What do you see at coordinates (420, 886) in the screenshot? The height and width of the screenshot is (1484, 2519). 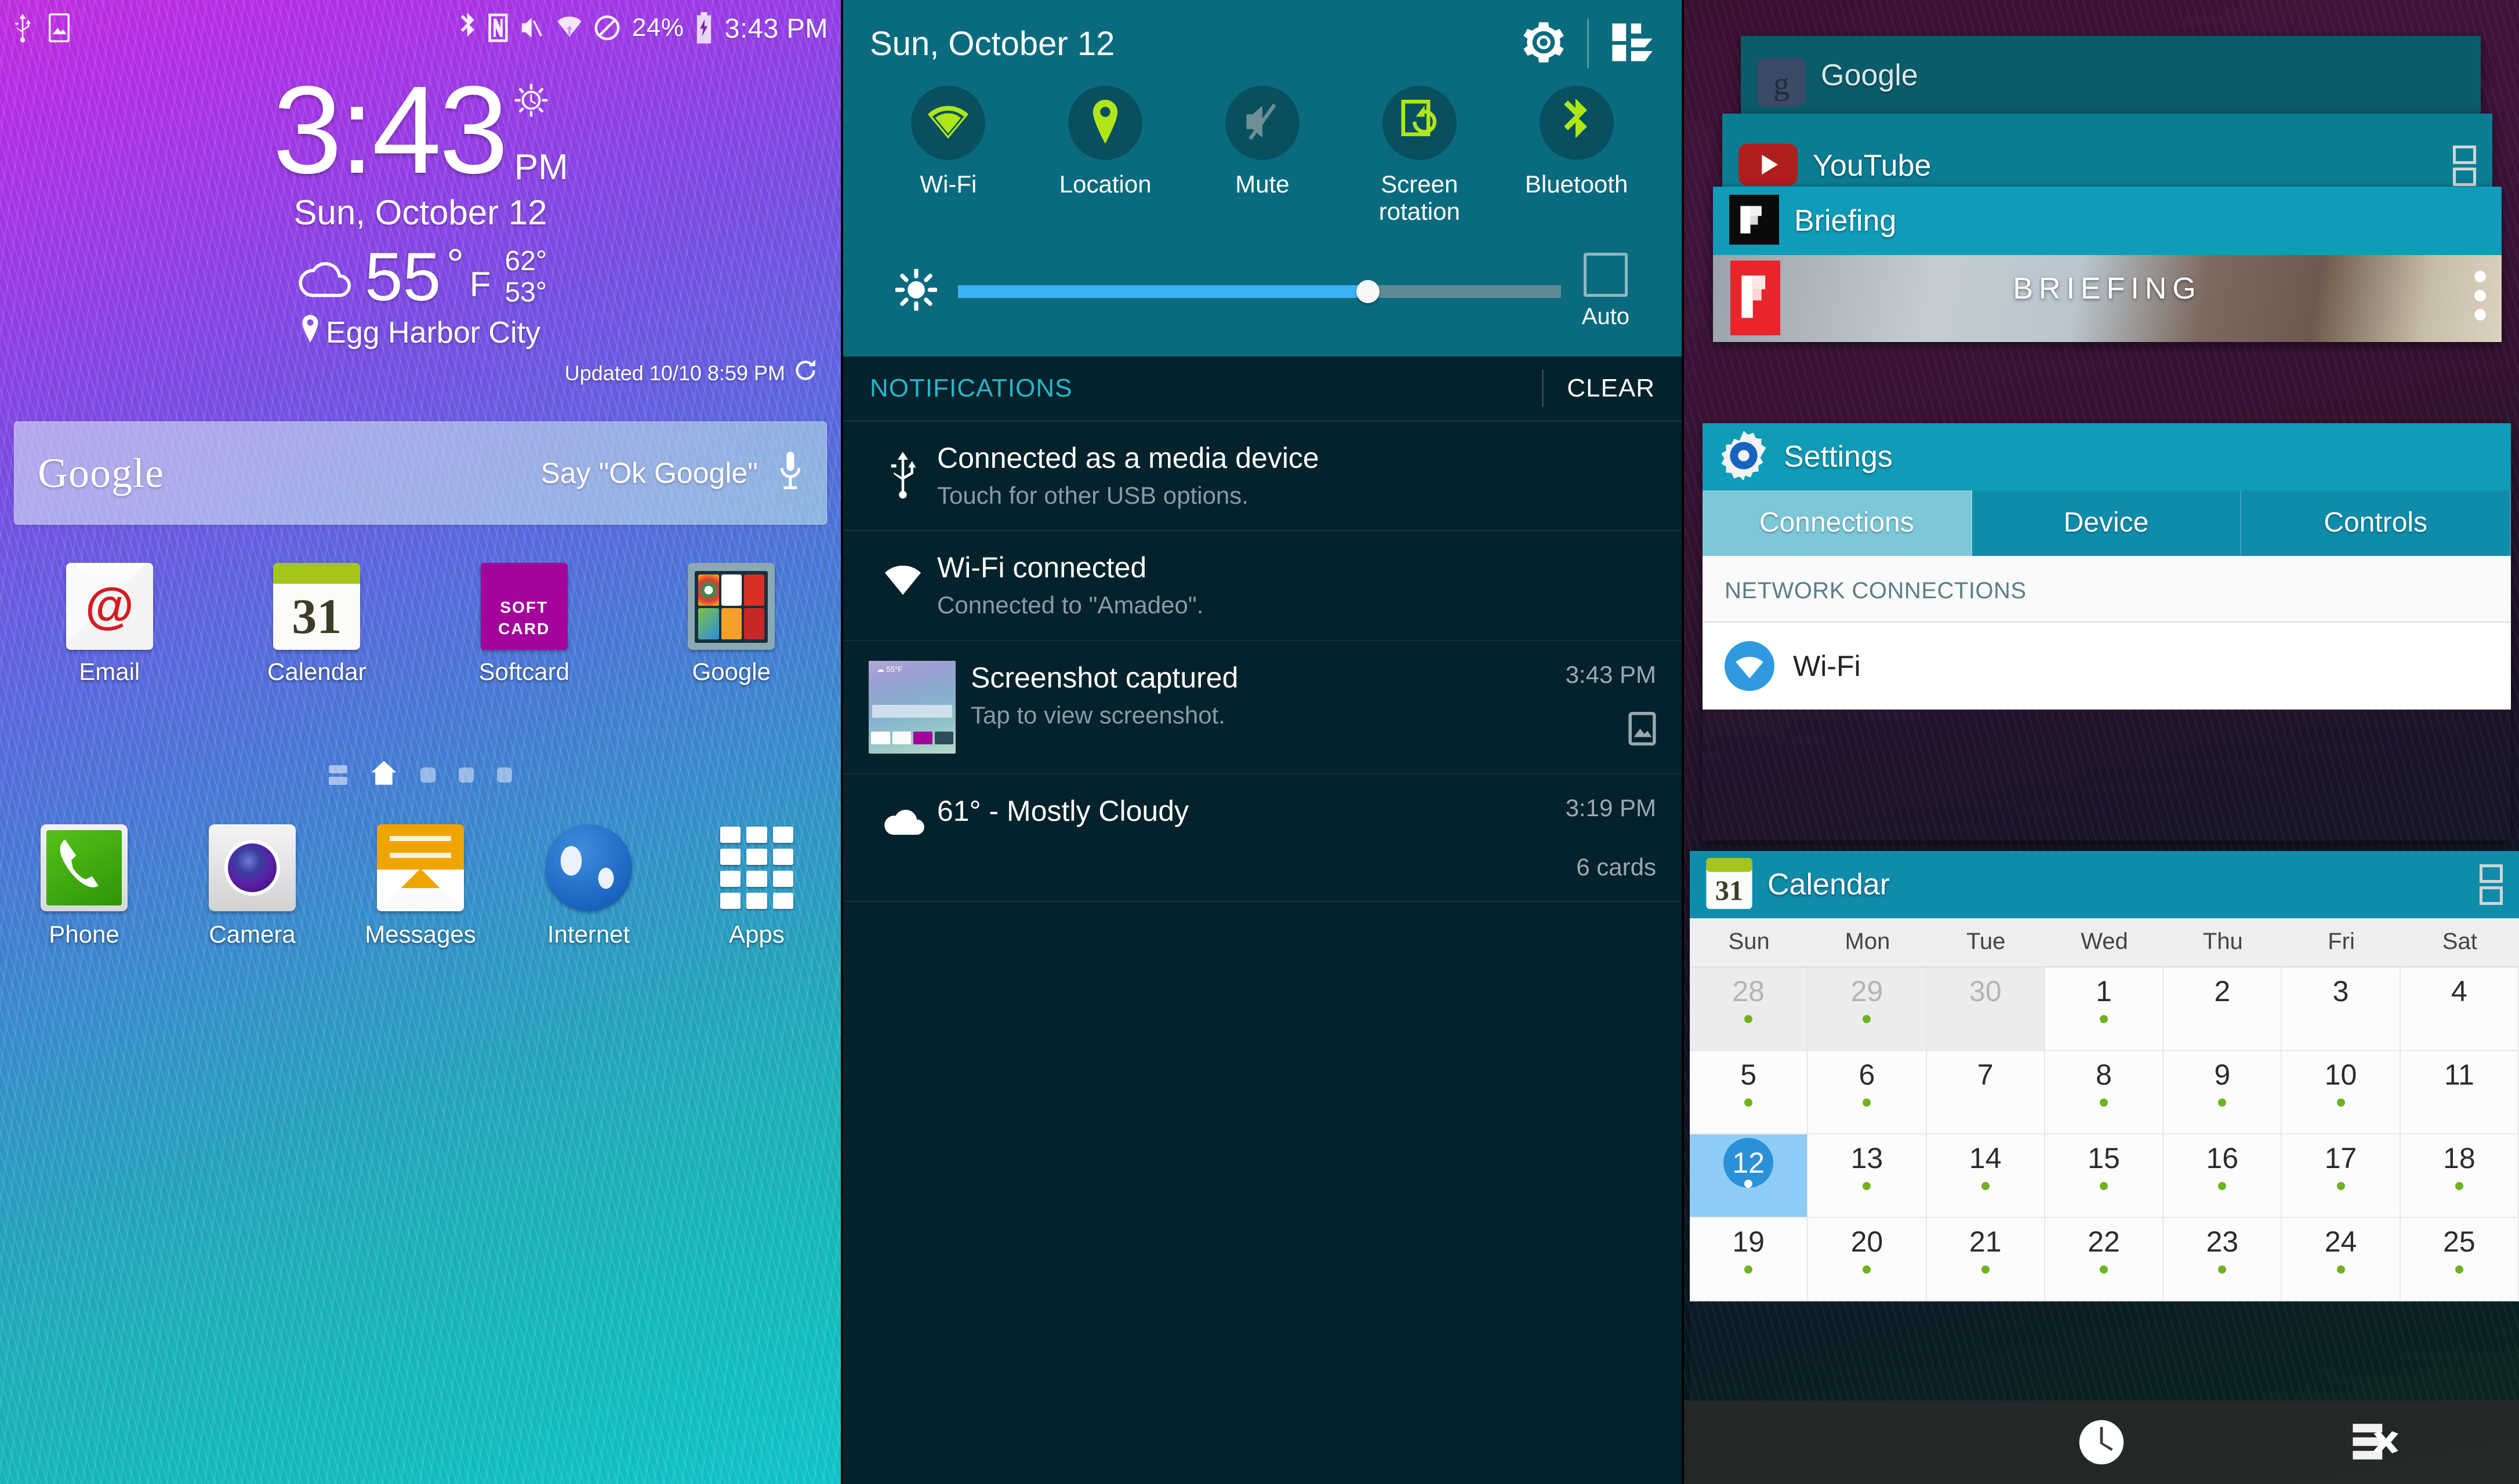 I see `dock-item-messages: Messages` at bounding box center [420, 886].